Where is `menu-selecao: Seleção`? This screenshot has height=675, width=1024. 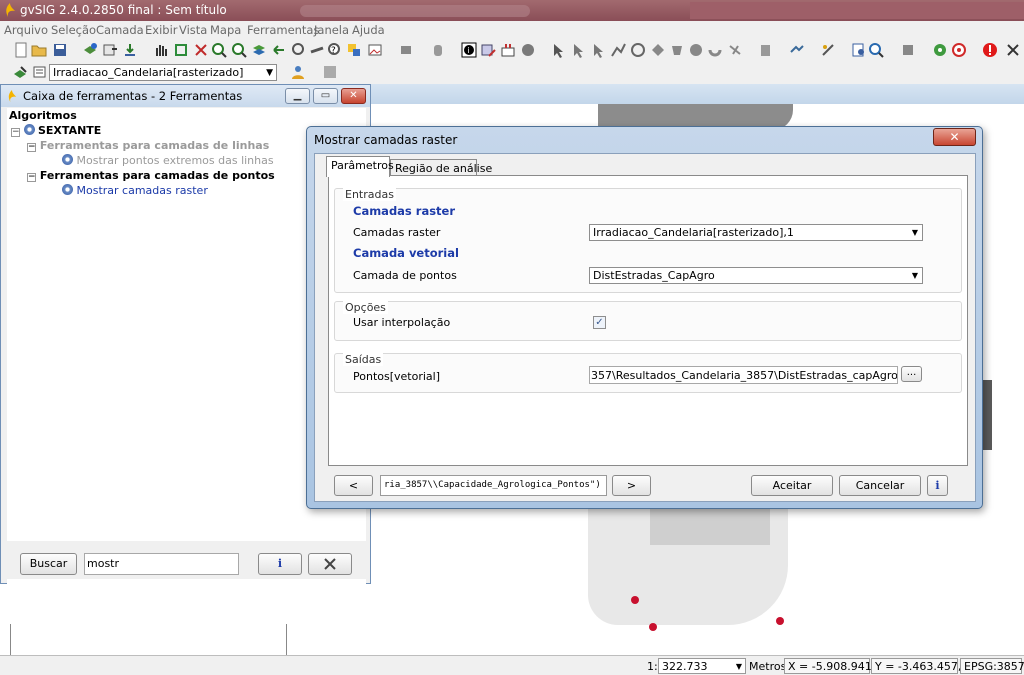
menu-selecao: Seleção is located at coordinates (73, 30).